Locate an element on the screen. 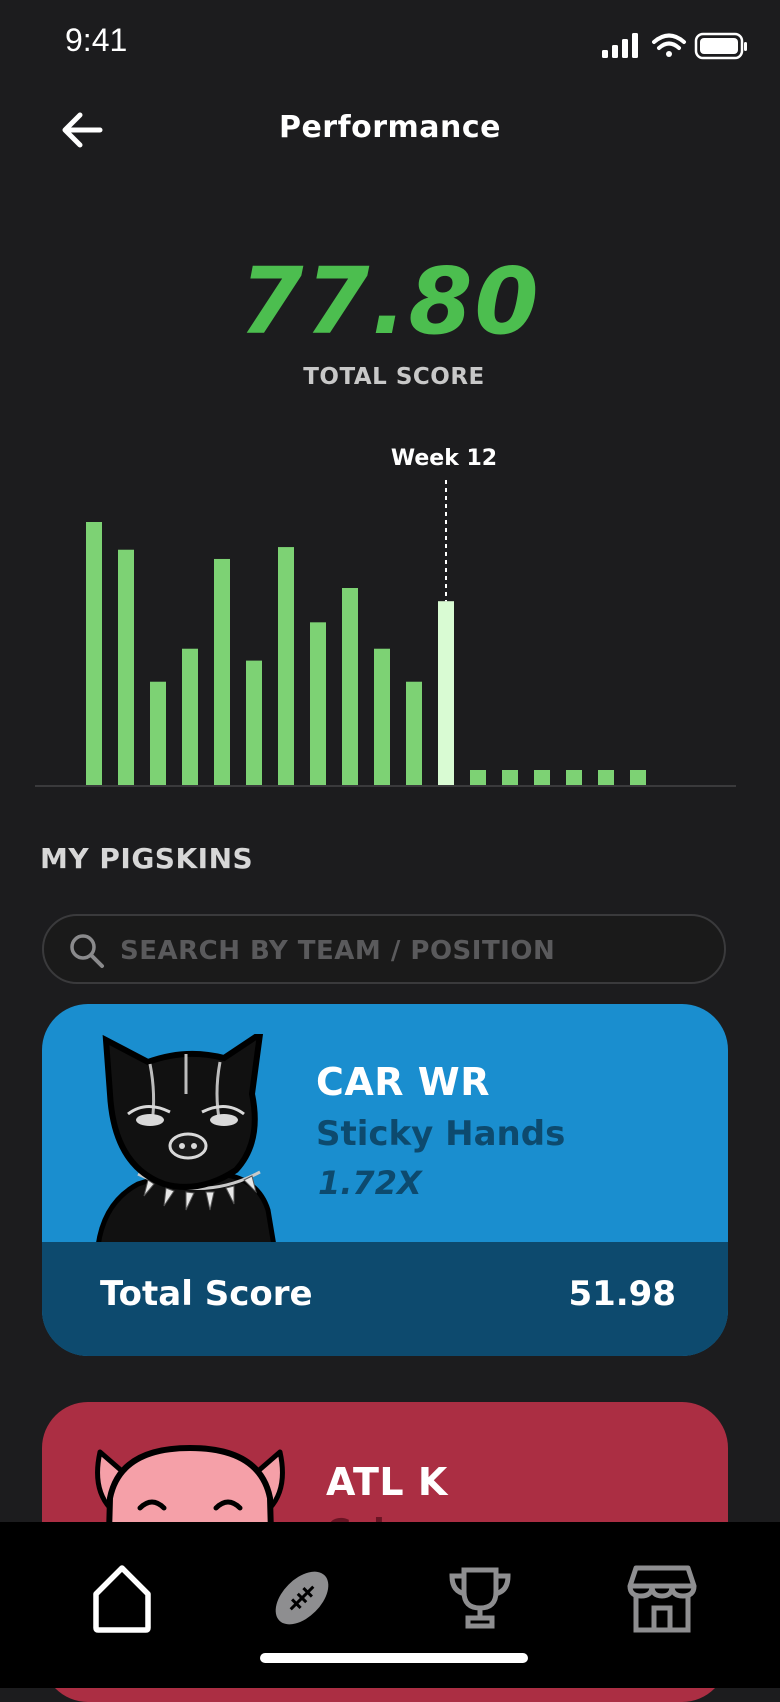 The image size is (780, 1702). section-title: MY PIGSKINS is located at coordinates (147, 858).